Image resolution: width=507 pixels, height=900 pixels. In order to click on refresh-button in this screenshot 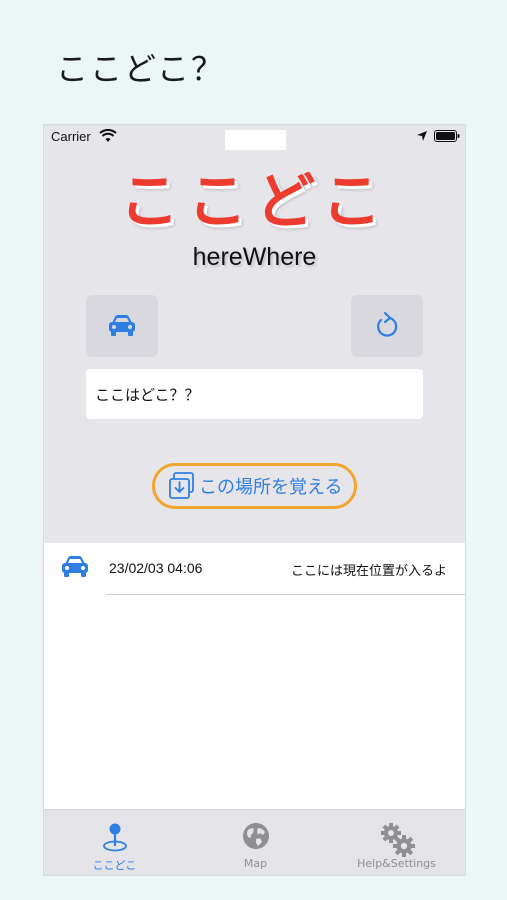, I will do `click(387, 326)`.